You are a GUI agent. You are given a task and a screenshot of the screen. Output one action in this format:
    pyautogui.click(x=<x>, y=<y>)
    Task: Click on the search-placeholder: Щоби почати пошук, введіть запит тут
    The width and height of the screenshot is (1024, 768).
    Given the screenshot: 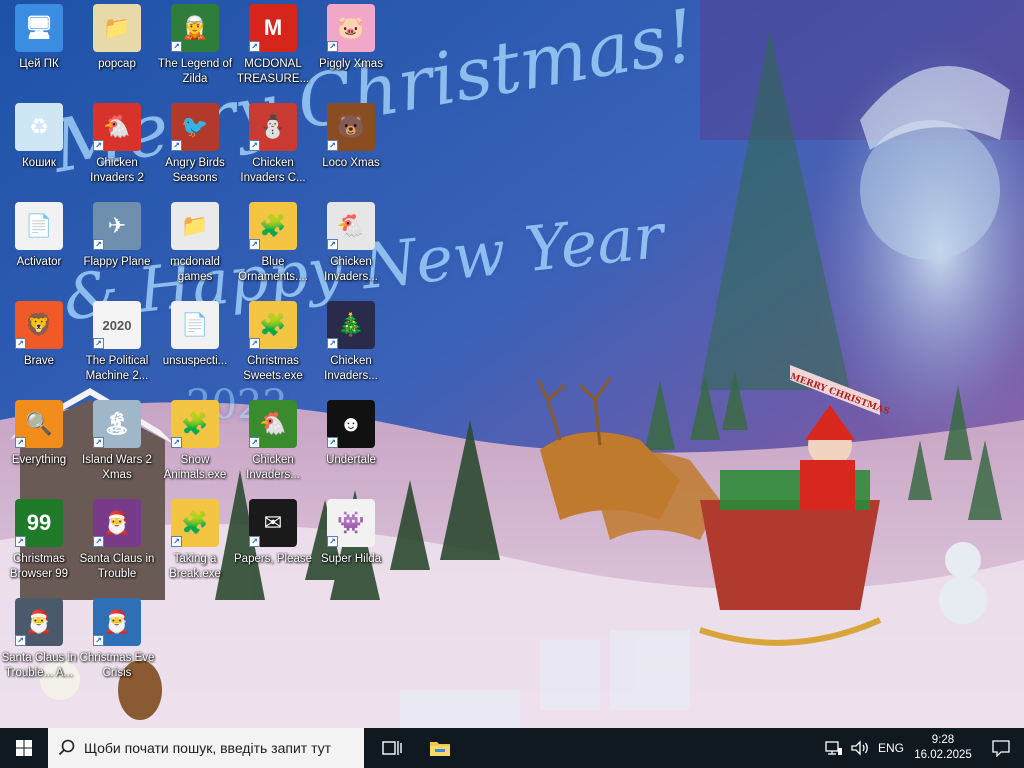 What is the action you would take?
    pyautogui.click(x=208, y=748)
    